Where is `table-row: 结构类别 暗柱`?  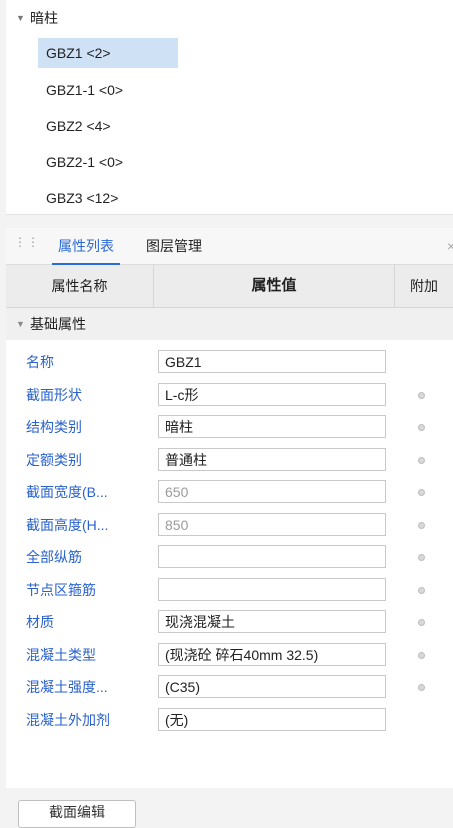 table-row: 结构类别 暗柱 is located at coordinates (229, 427).